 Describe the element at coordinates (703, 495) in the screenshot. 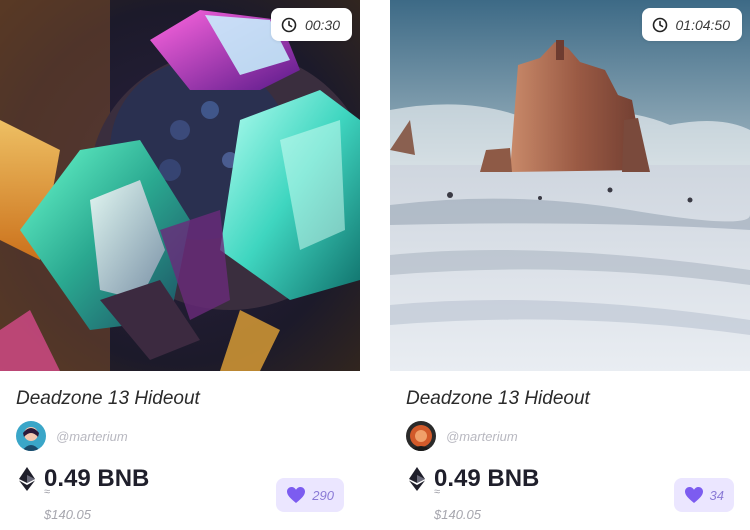

I see `like-button: 34` at that location.